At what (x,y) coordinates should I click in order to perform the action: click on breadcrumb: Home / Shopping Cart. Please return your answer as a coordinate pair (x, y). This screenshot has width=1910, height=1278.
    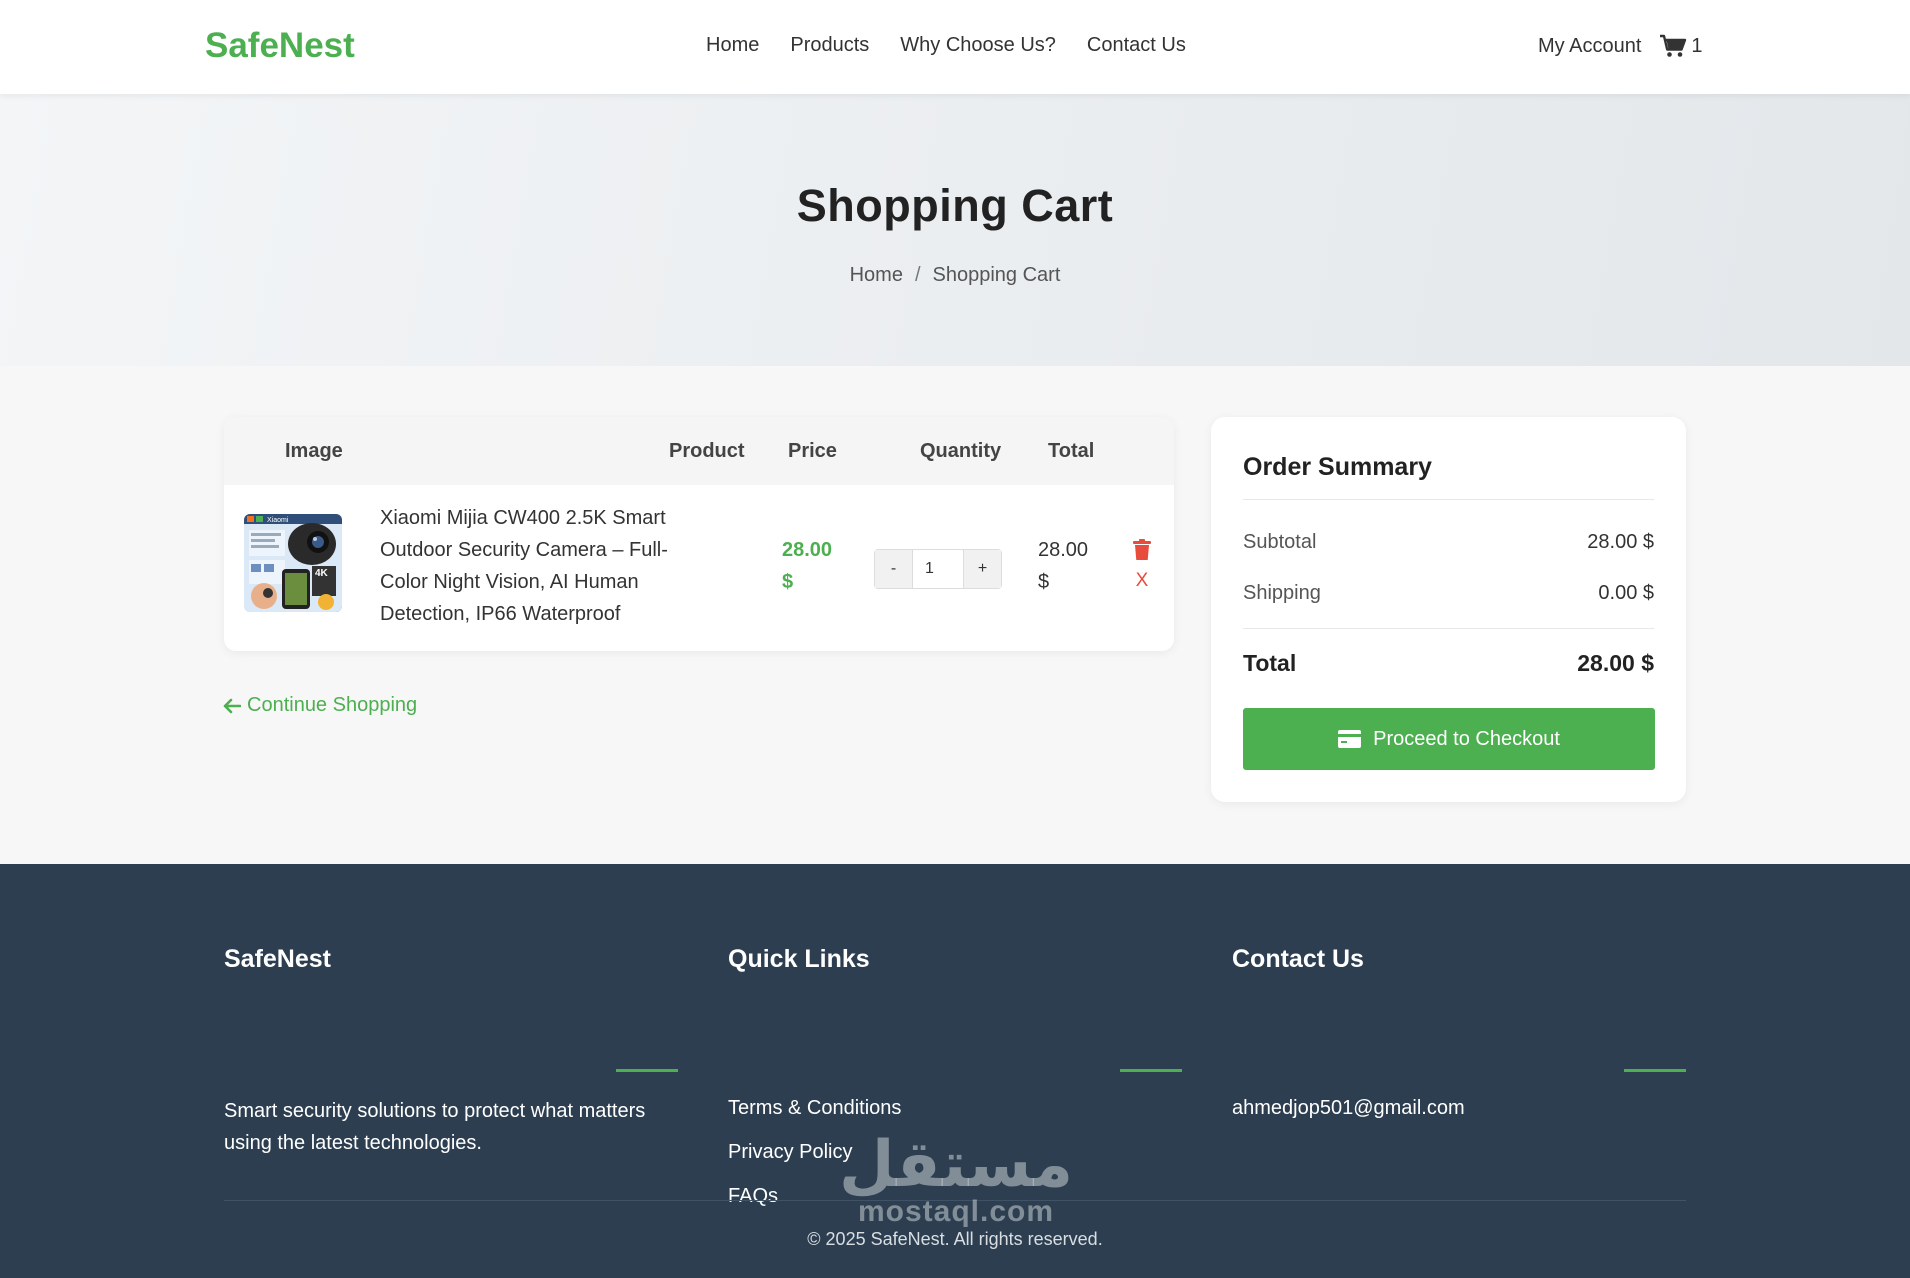
    Looking at the image, I should click on (955, 275).